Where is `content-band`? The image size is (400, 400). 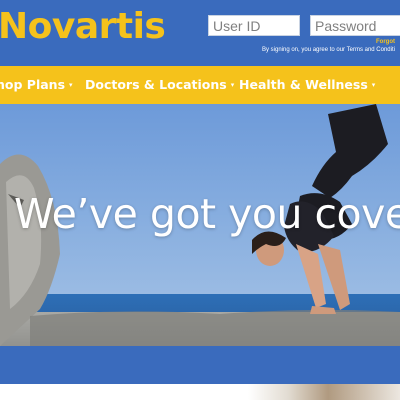 content-band is located at coordinates (200, 365).